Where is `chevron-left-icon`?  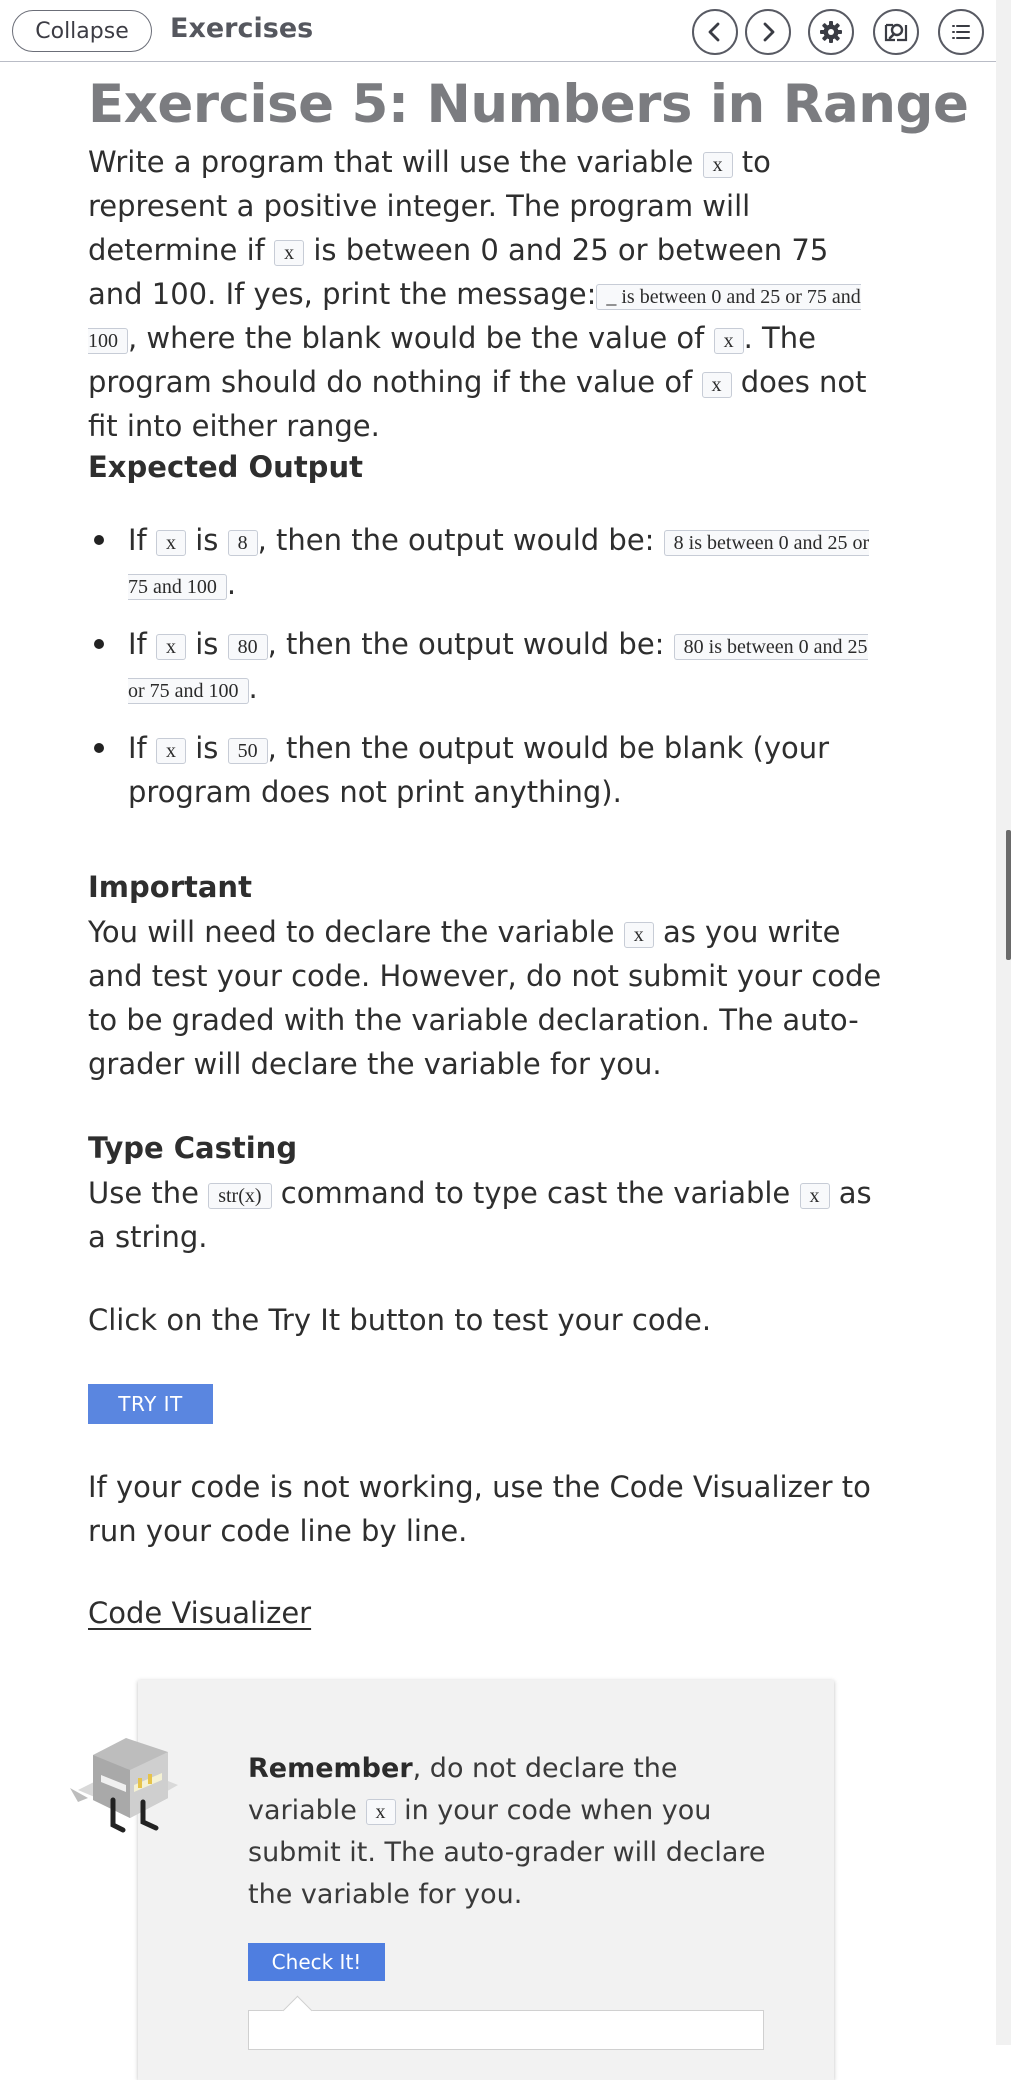
chevron-left-icon is located at coordinates (714, 32).